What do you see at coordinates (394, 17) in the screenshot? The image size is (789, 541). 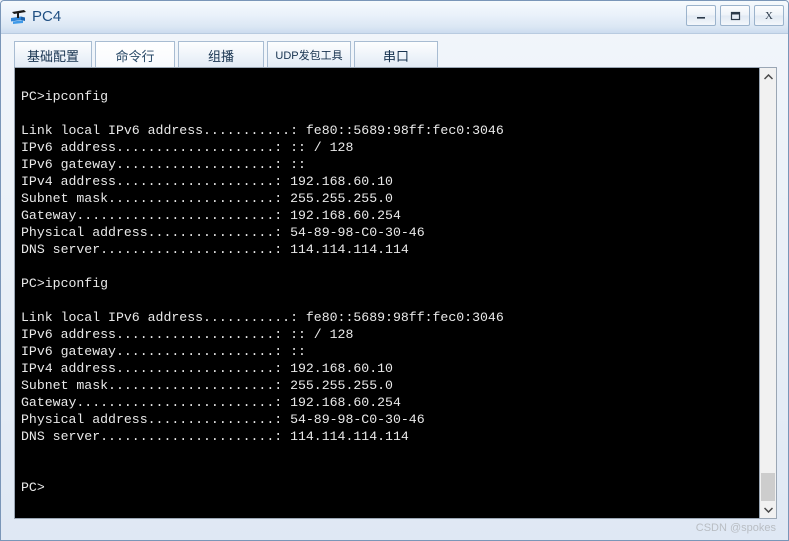 I see `title-bar: PC4 X` at bounding box center [394, 17].